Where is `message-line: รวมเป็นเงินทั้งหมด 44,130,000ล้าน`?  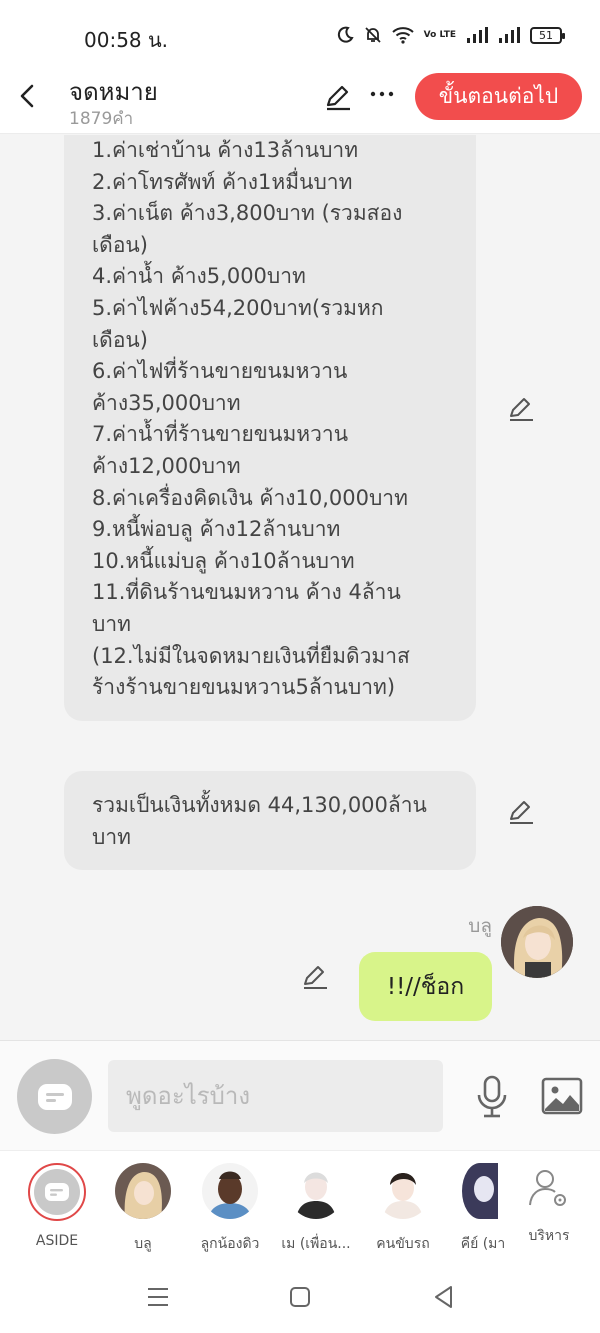 message-line: รวมเป็นเงินทั้งหมด 44,130,000ล้าน is located at coordinates (259, 805).